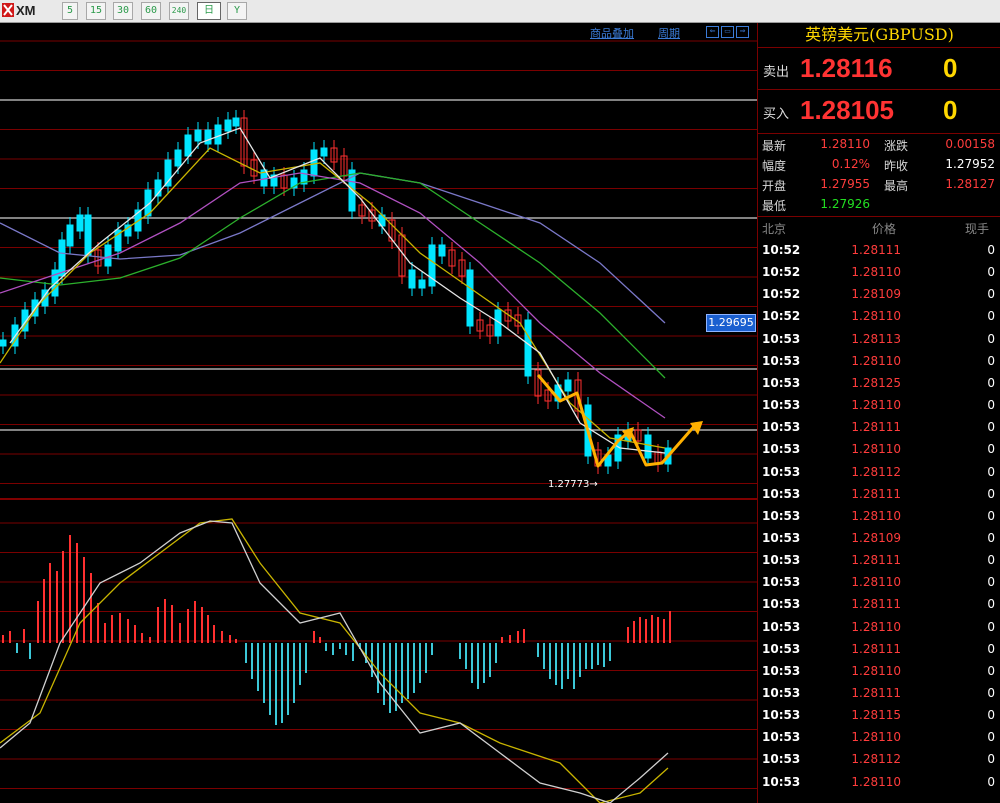  I want to click on stat-label: 最新, so click(774, 146).